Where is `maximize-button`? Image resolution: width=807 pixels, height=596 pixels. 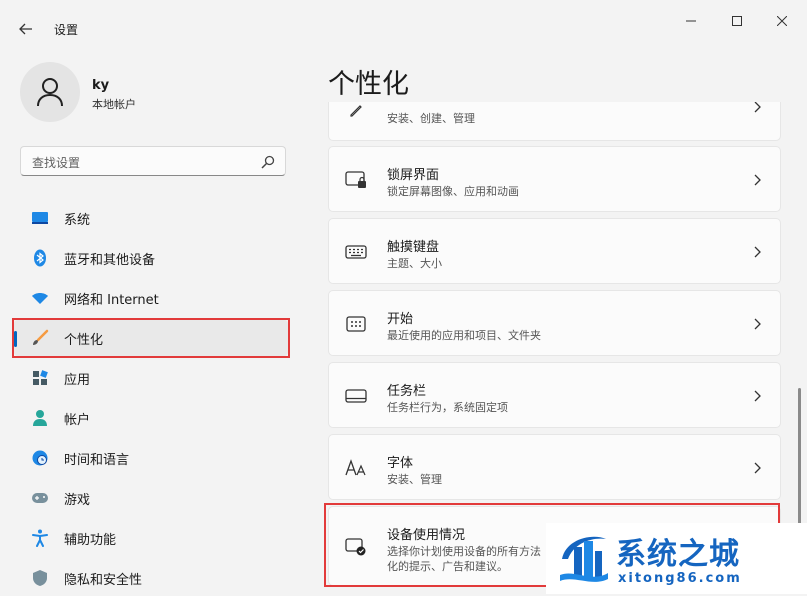 maximize-button is located at coordinates (737, 21).